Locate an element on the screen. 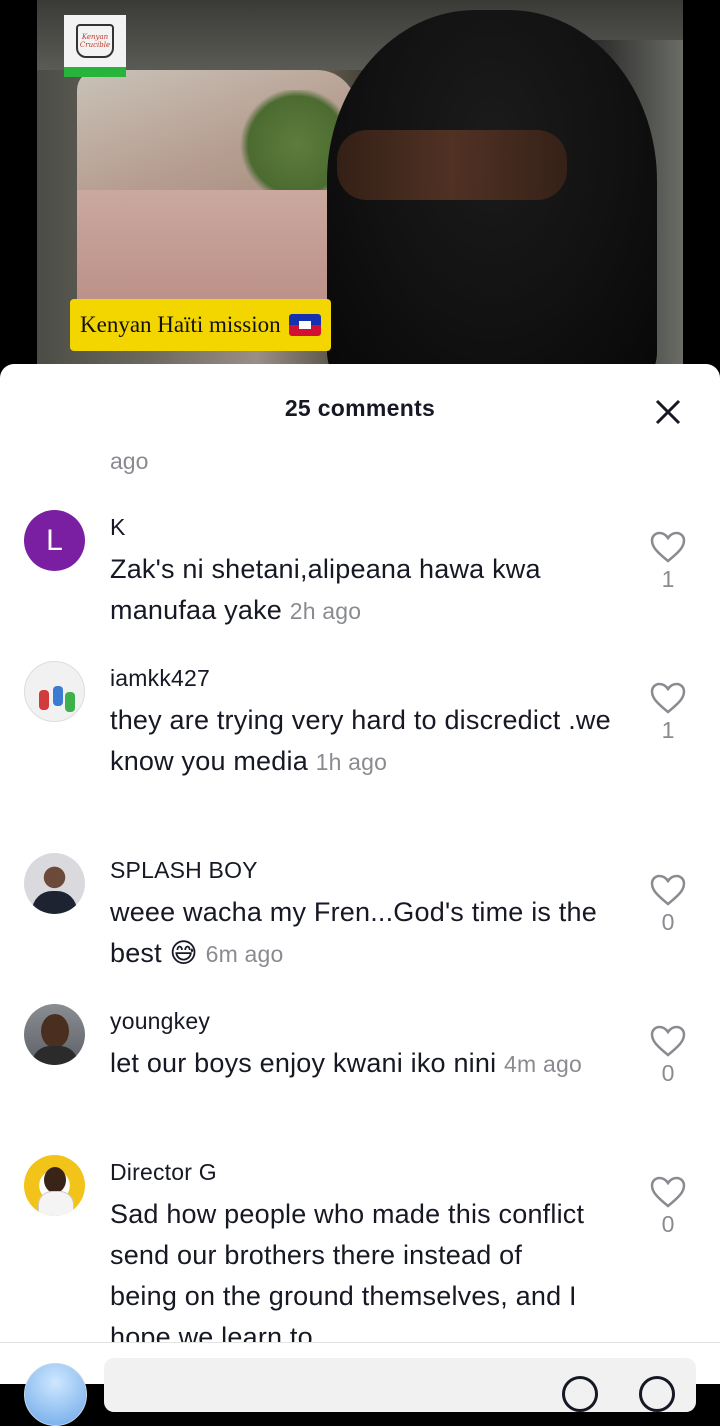  comment-input-bar is located at coordinates (360, 1384).